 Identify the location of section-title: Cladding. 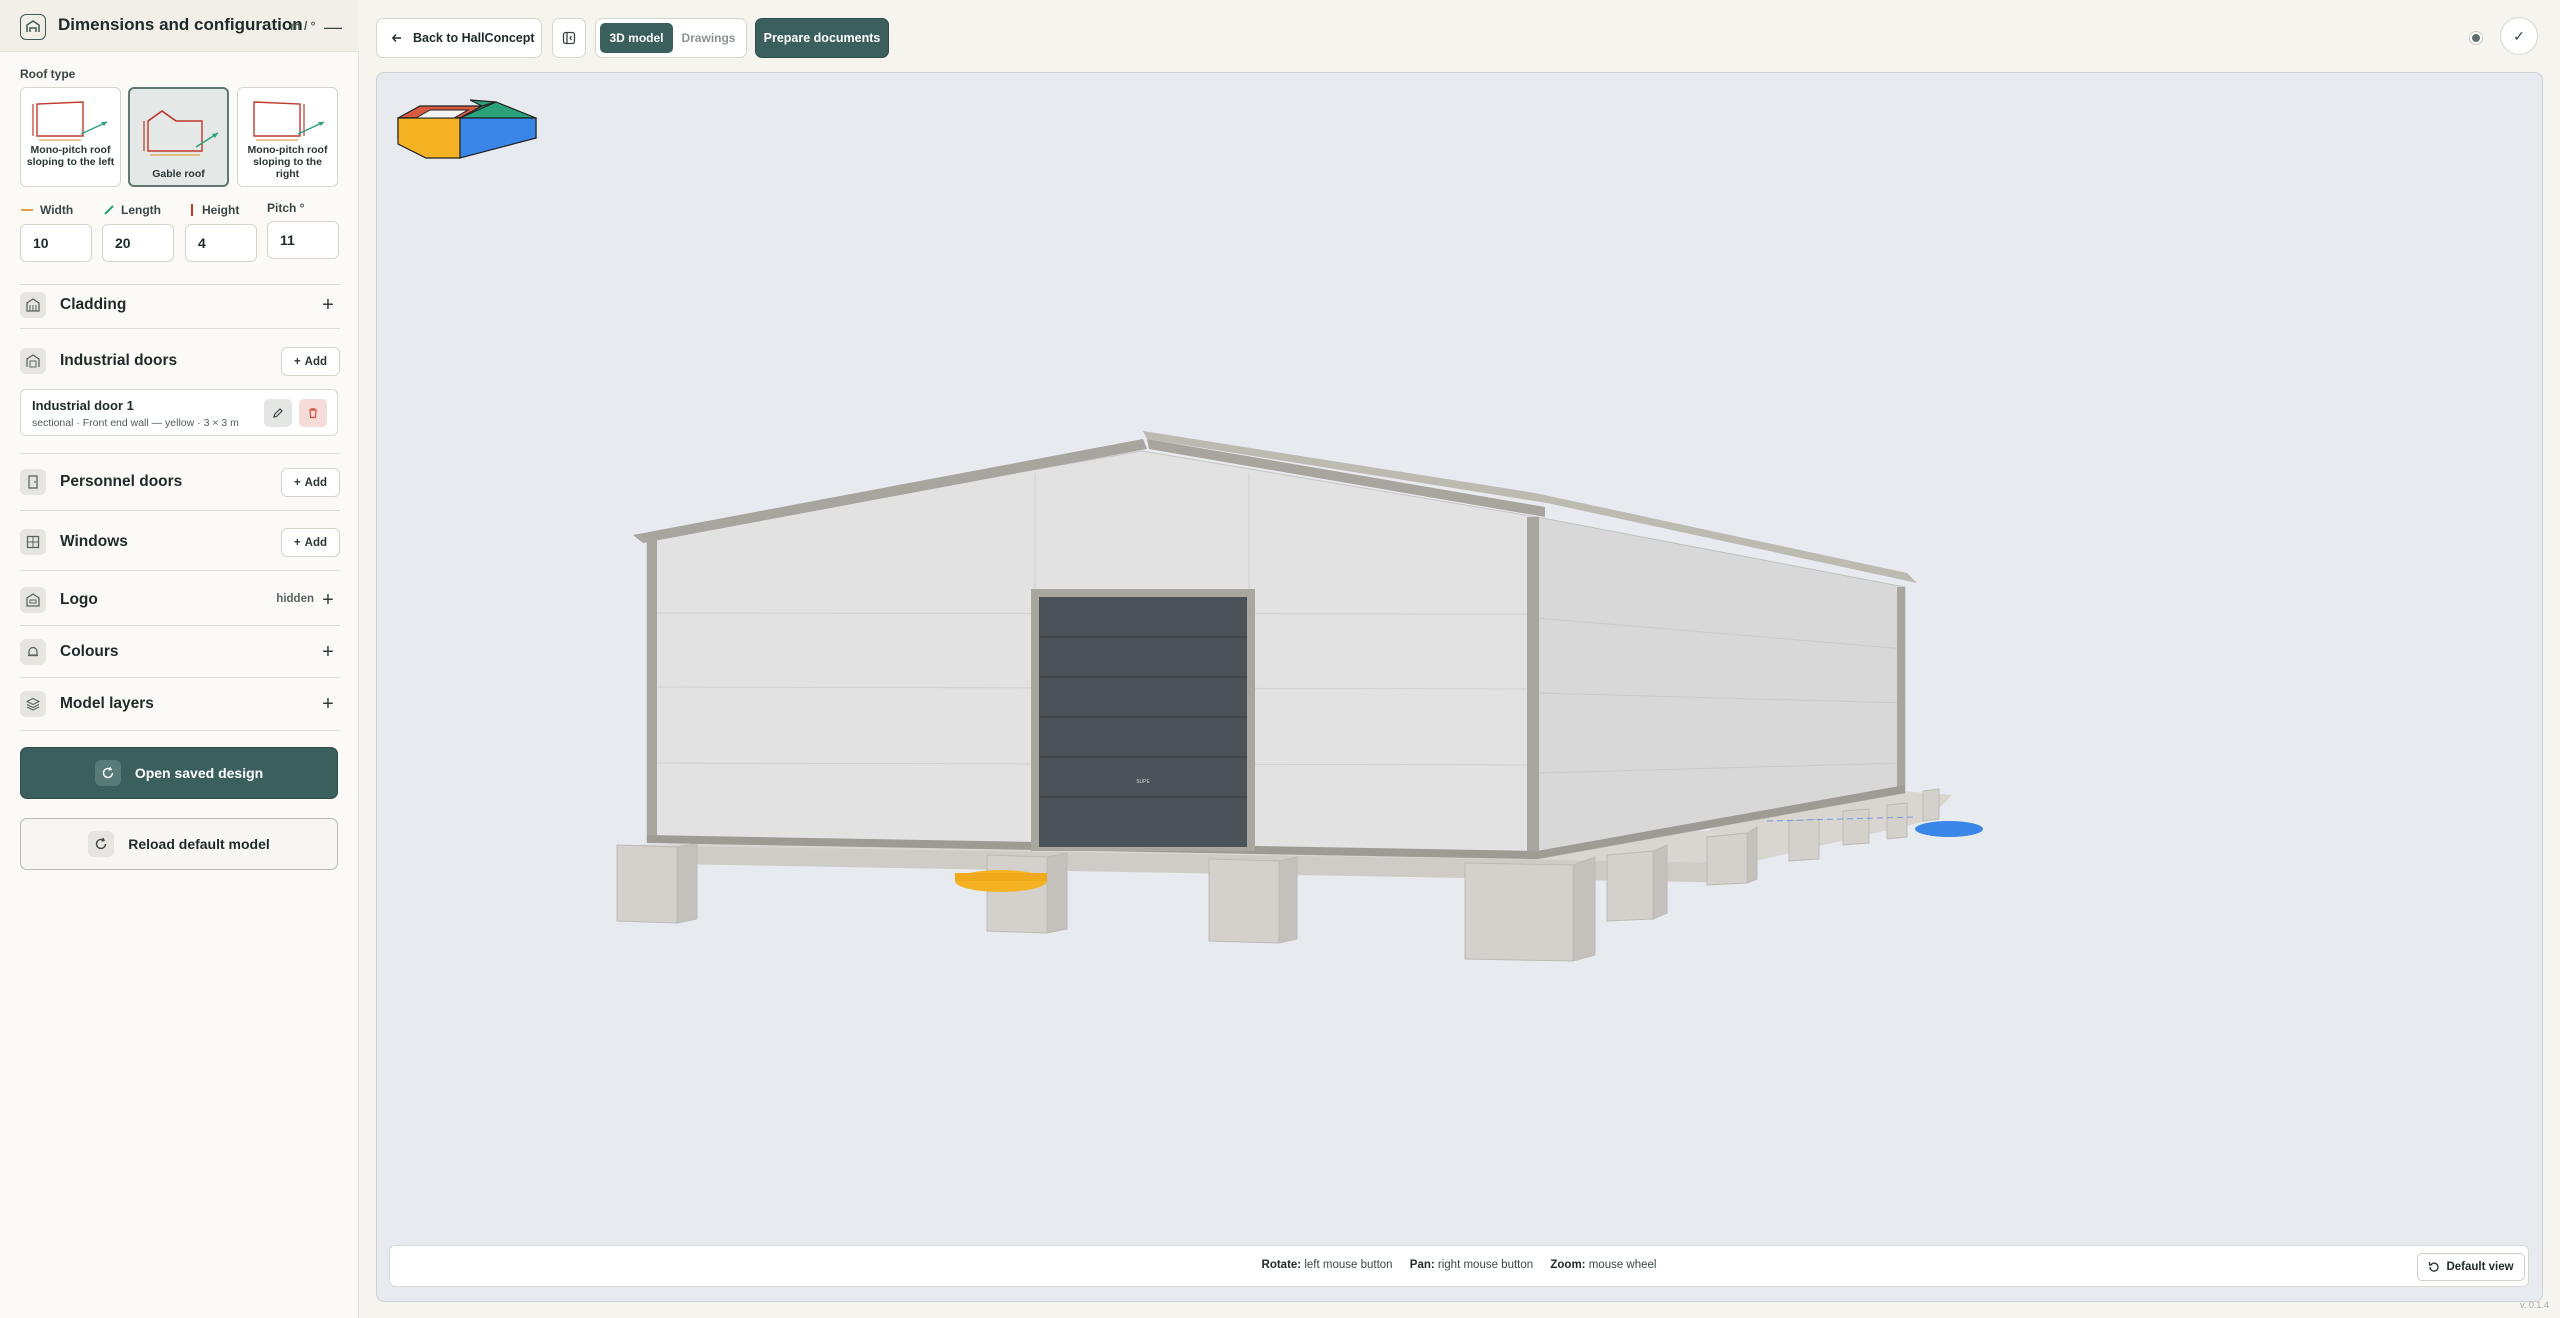
(93, 304).